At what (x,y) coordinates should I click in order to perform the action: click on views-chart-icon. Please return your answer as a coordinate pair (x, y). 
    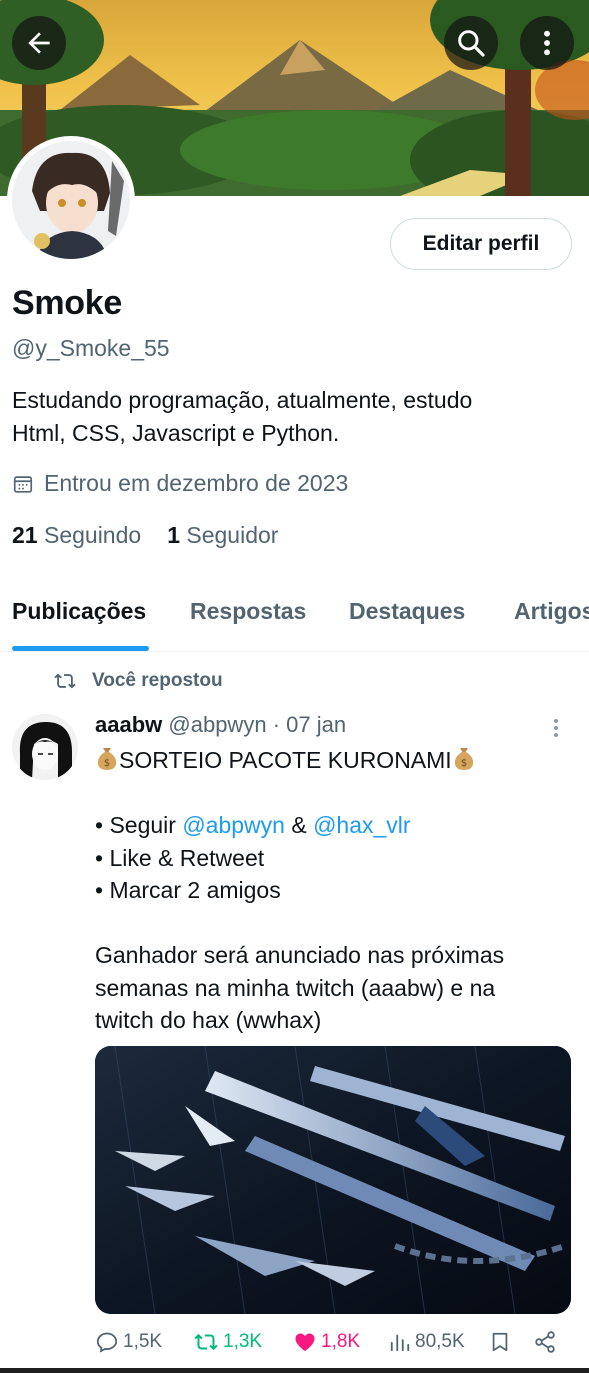
    Looking at the image, I should click on (400, 1343).